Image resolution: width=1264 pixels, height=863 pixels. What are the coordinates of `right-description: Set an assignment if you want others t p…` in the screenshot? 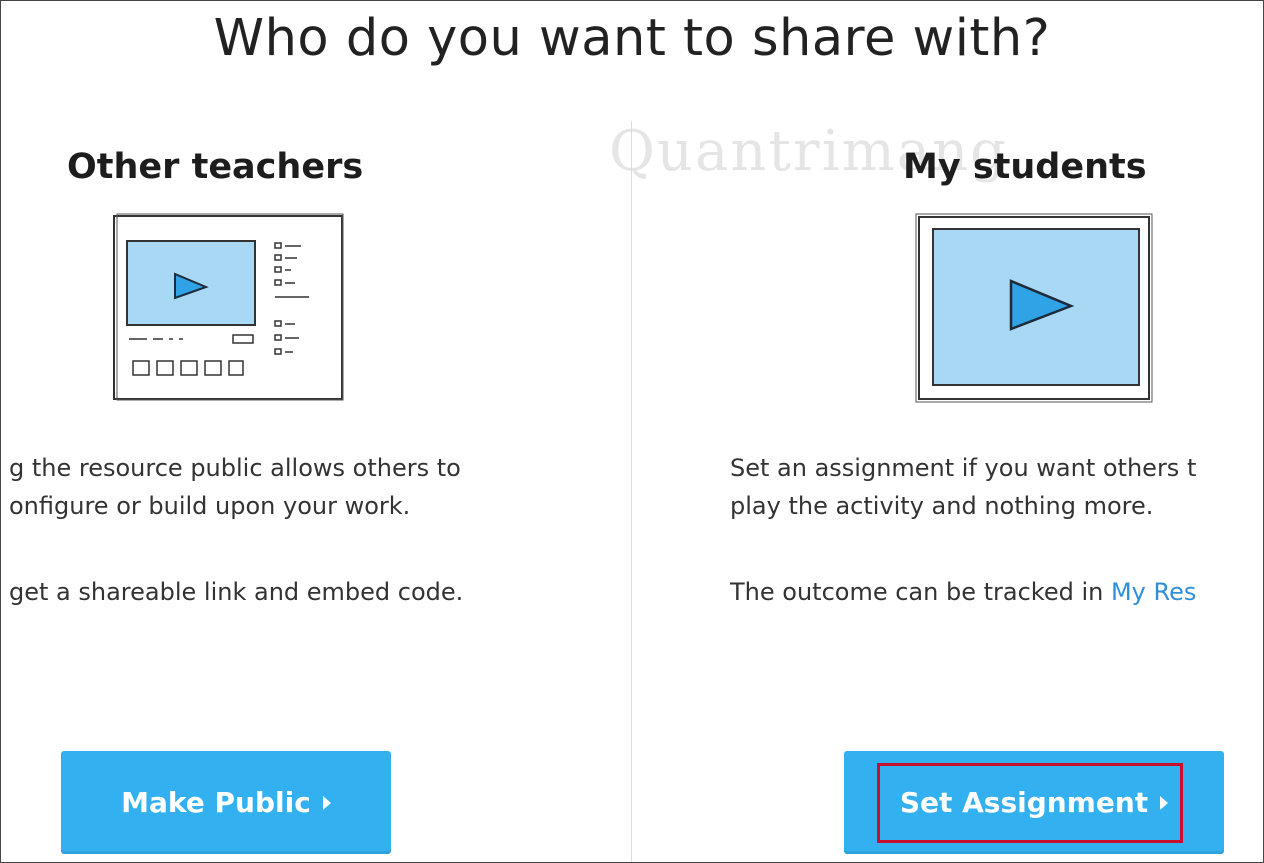 It's located at (995, 530).